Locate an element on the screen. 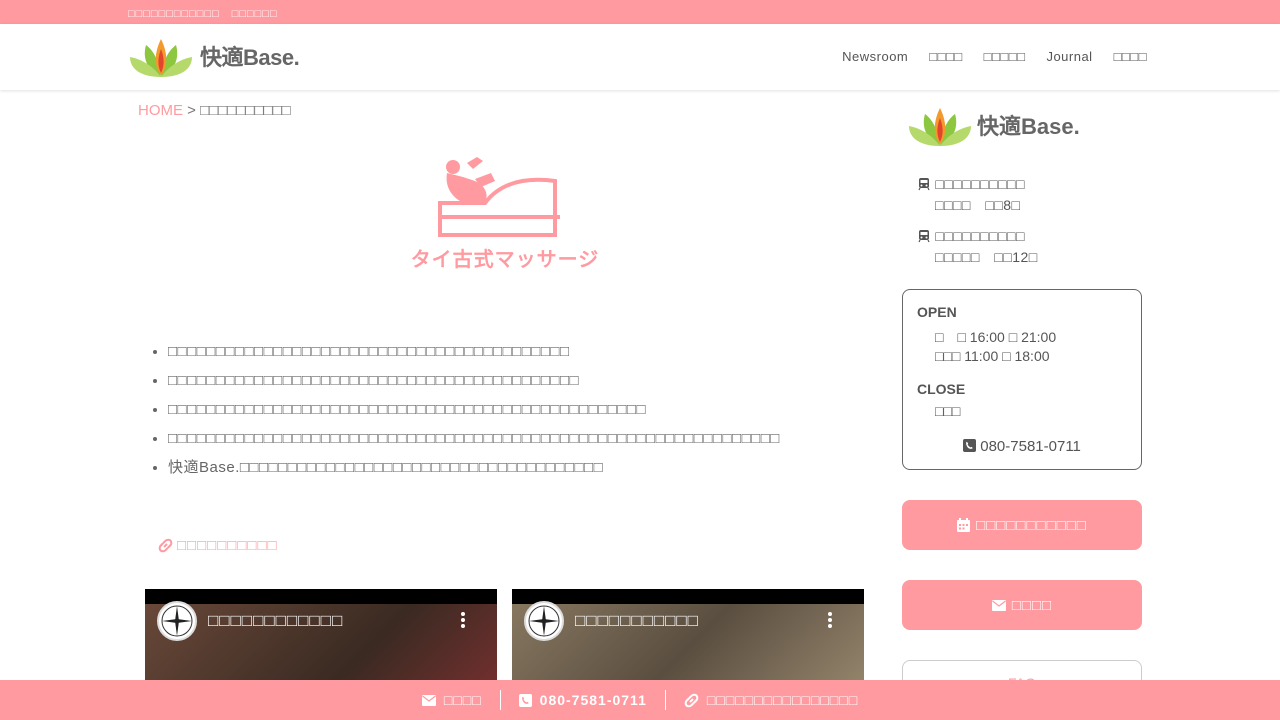  open-hours-row: □□□ 11:00 □ 18:00 is located at coordinates (992, 356).